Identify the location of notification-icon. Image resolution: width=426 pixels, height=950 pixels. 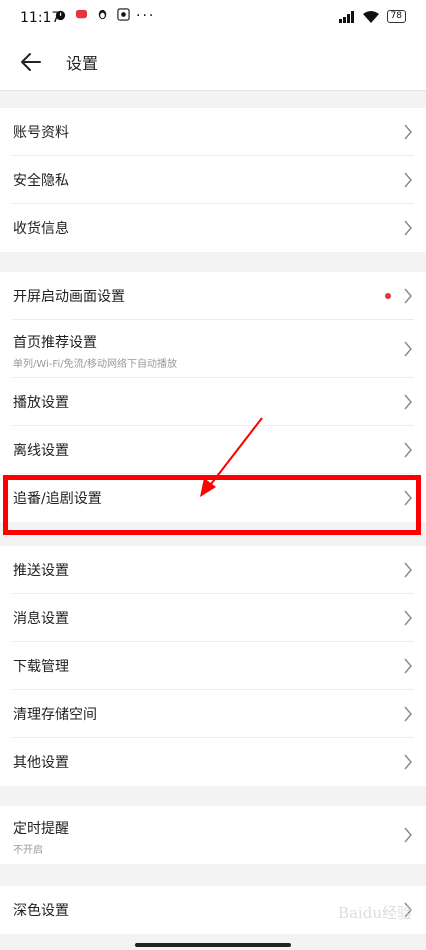
(81, 14).